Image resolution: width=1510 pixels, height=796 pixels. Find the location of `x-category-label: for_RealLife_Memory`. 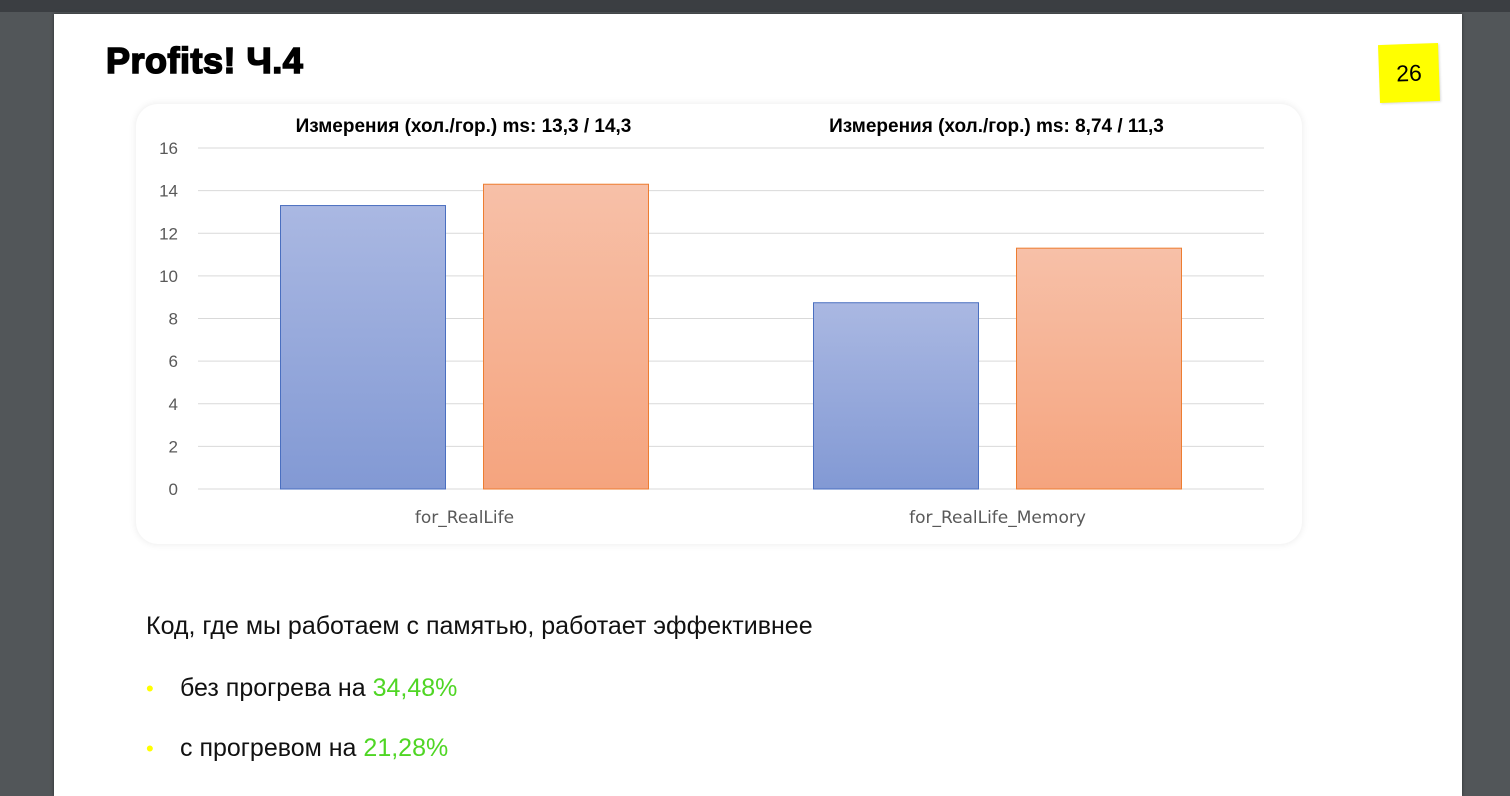

x-category-label: for_RealLife_Memory is located at coordinates (997, 518).